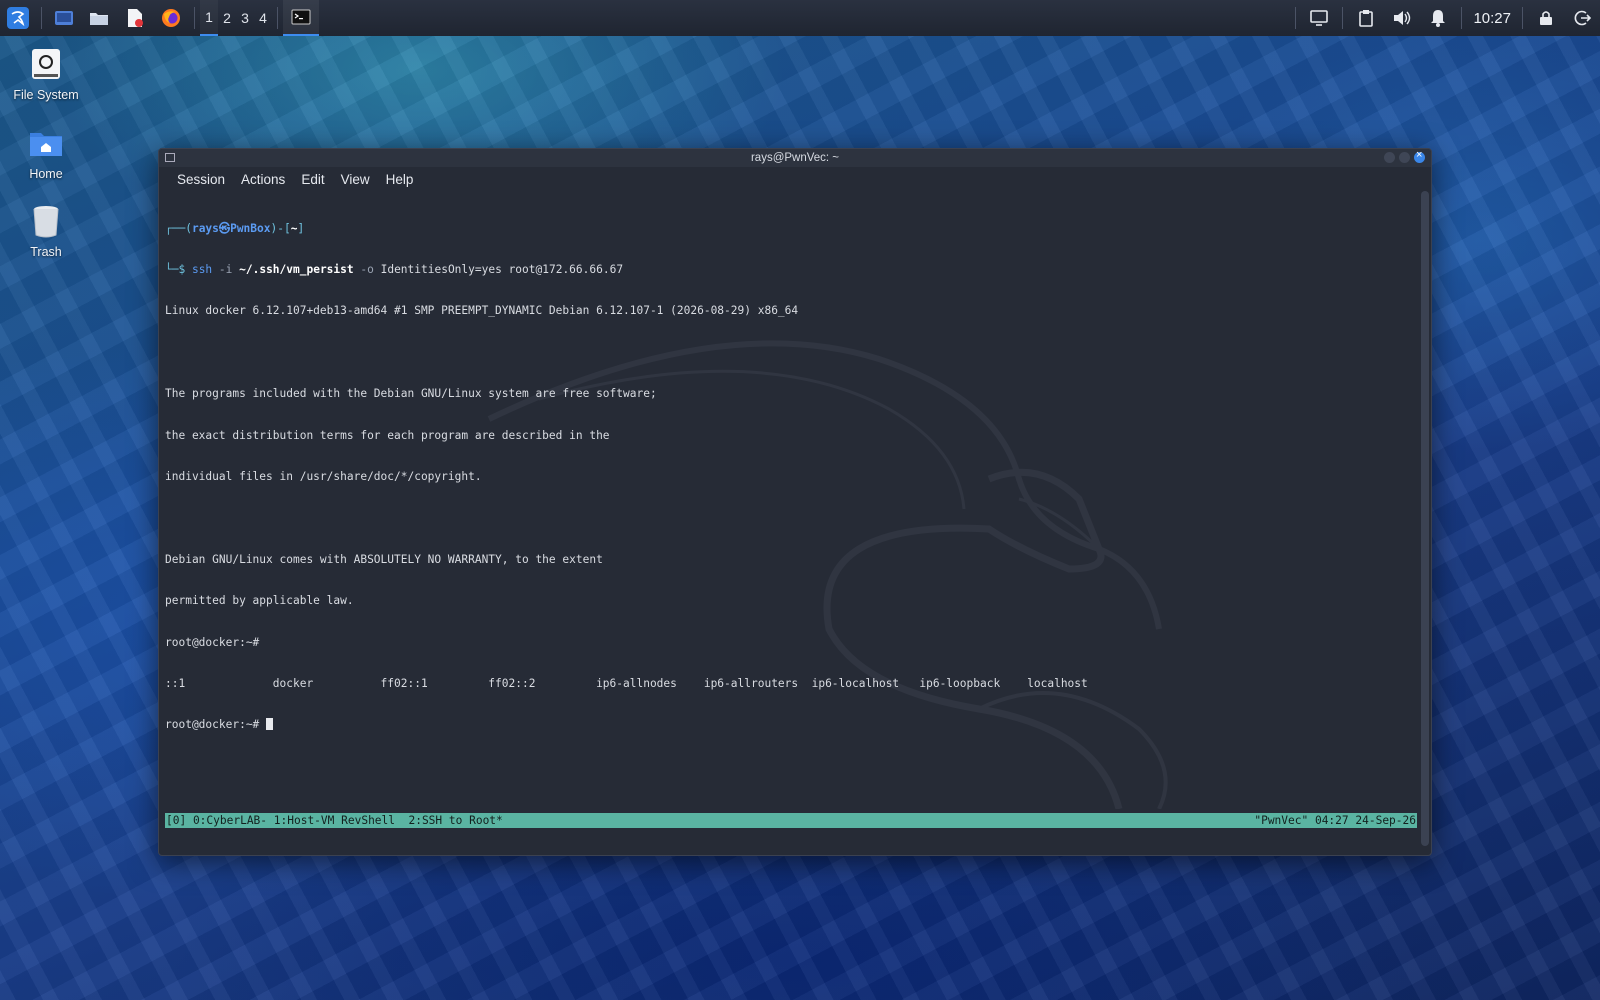 The height and width of the screenshot is (1000, 1600). Describe the element at coordinates (367, 269) in the screenshot. I see `command-flag: -o` at that location.